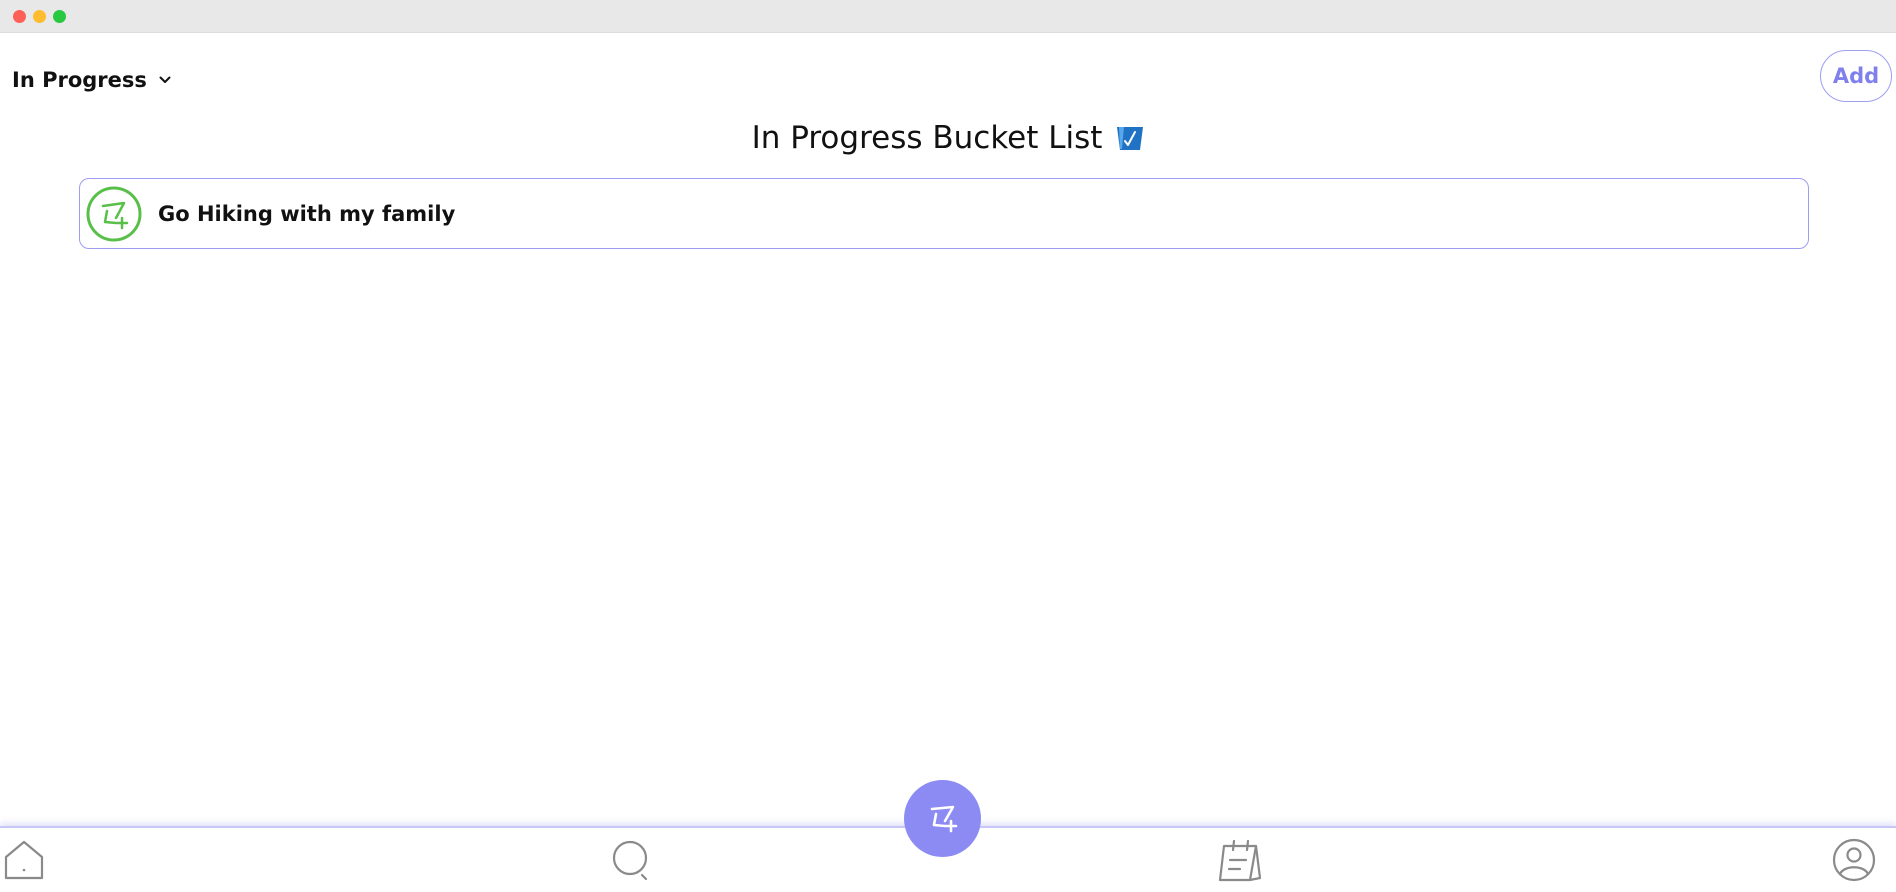 The width and height of the screenshot is (1896, 892). What do you see at coordinates (19, 16) in the screenshot?
I see `close-window-button` at bounding box center [19, 16].